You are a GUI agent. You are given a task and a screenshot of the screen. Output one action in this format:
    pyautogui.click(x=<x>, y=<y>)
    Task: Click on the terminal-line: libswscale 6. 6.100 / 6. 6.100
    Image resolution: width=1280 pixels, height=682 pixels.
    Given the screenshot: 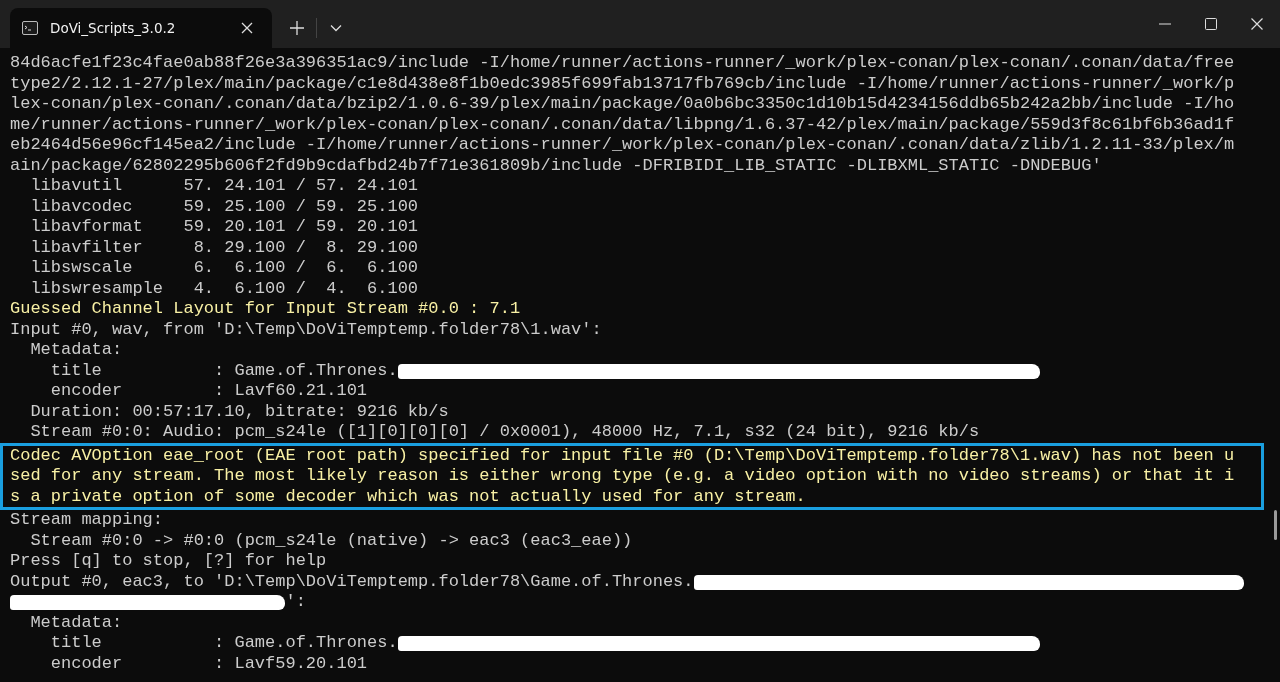 What is the action you would take?
    pyautogui.click(x=224, y=268)
    